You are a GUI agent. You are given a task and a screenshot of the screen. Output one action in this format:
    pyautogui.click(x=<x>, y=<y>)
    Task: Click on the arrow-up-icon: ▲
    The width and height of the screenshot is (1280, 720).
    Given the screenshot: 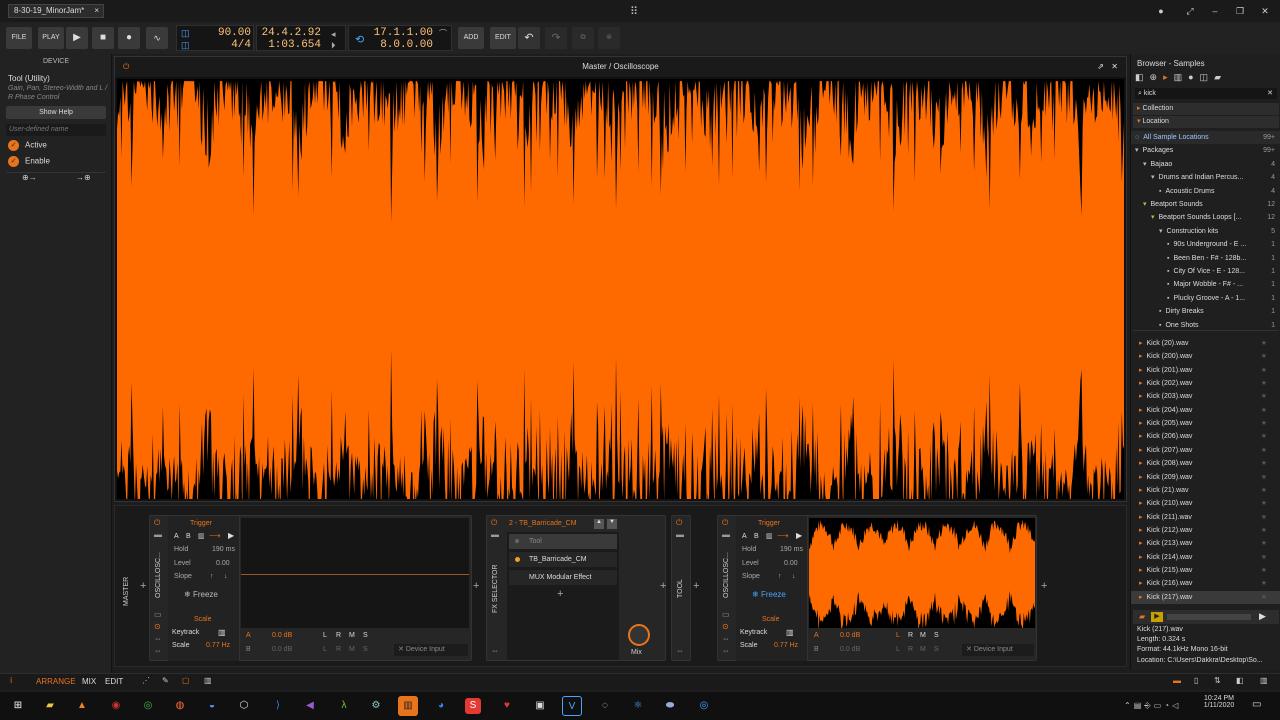 What is the action you would take?
    pyautogui.click(x=599, y=524)
    